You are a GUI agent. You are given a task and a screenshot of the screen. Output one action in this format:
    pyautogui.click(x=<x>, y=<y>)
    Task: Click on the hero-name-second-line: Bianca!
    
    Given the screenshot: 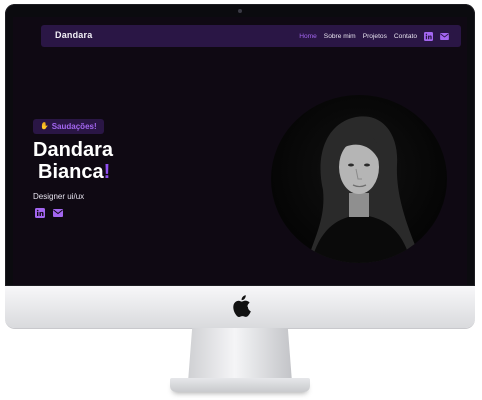 What is the action you would take?
    pyautogui.click(x=93, y=172)
    